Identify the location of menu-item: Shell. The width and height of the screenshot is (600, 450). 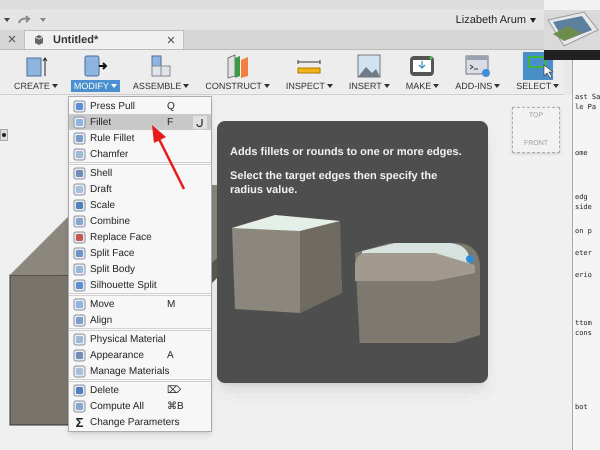
(140, 173).